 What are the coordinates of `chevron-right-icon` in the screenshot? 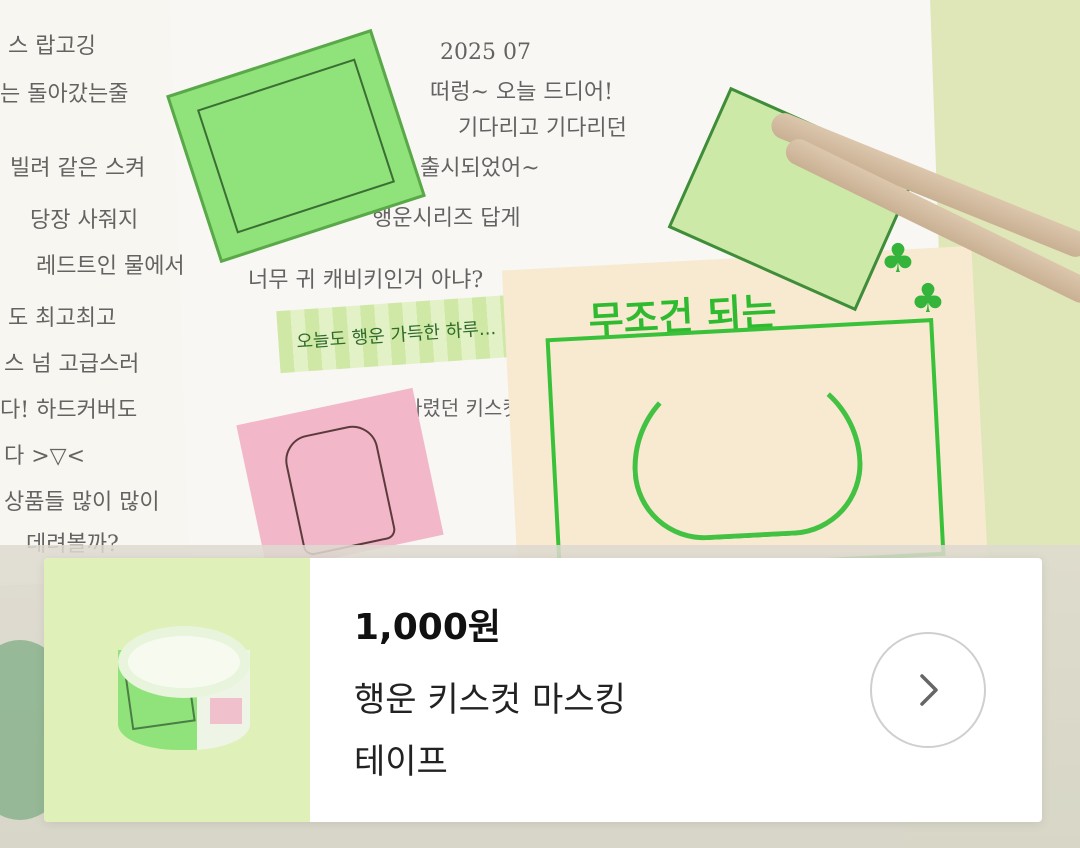 It's located at (929, 690).